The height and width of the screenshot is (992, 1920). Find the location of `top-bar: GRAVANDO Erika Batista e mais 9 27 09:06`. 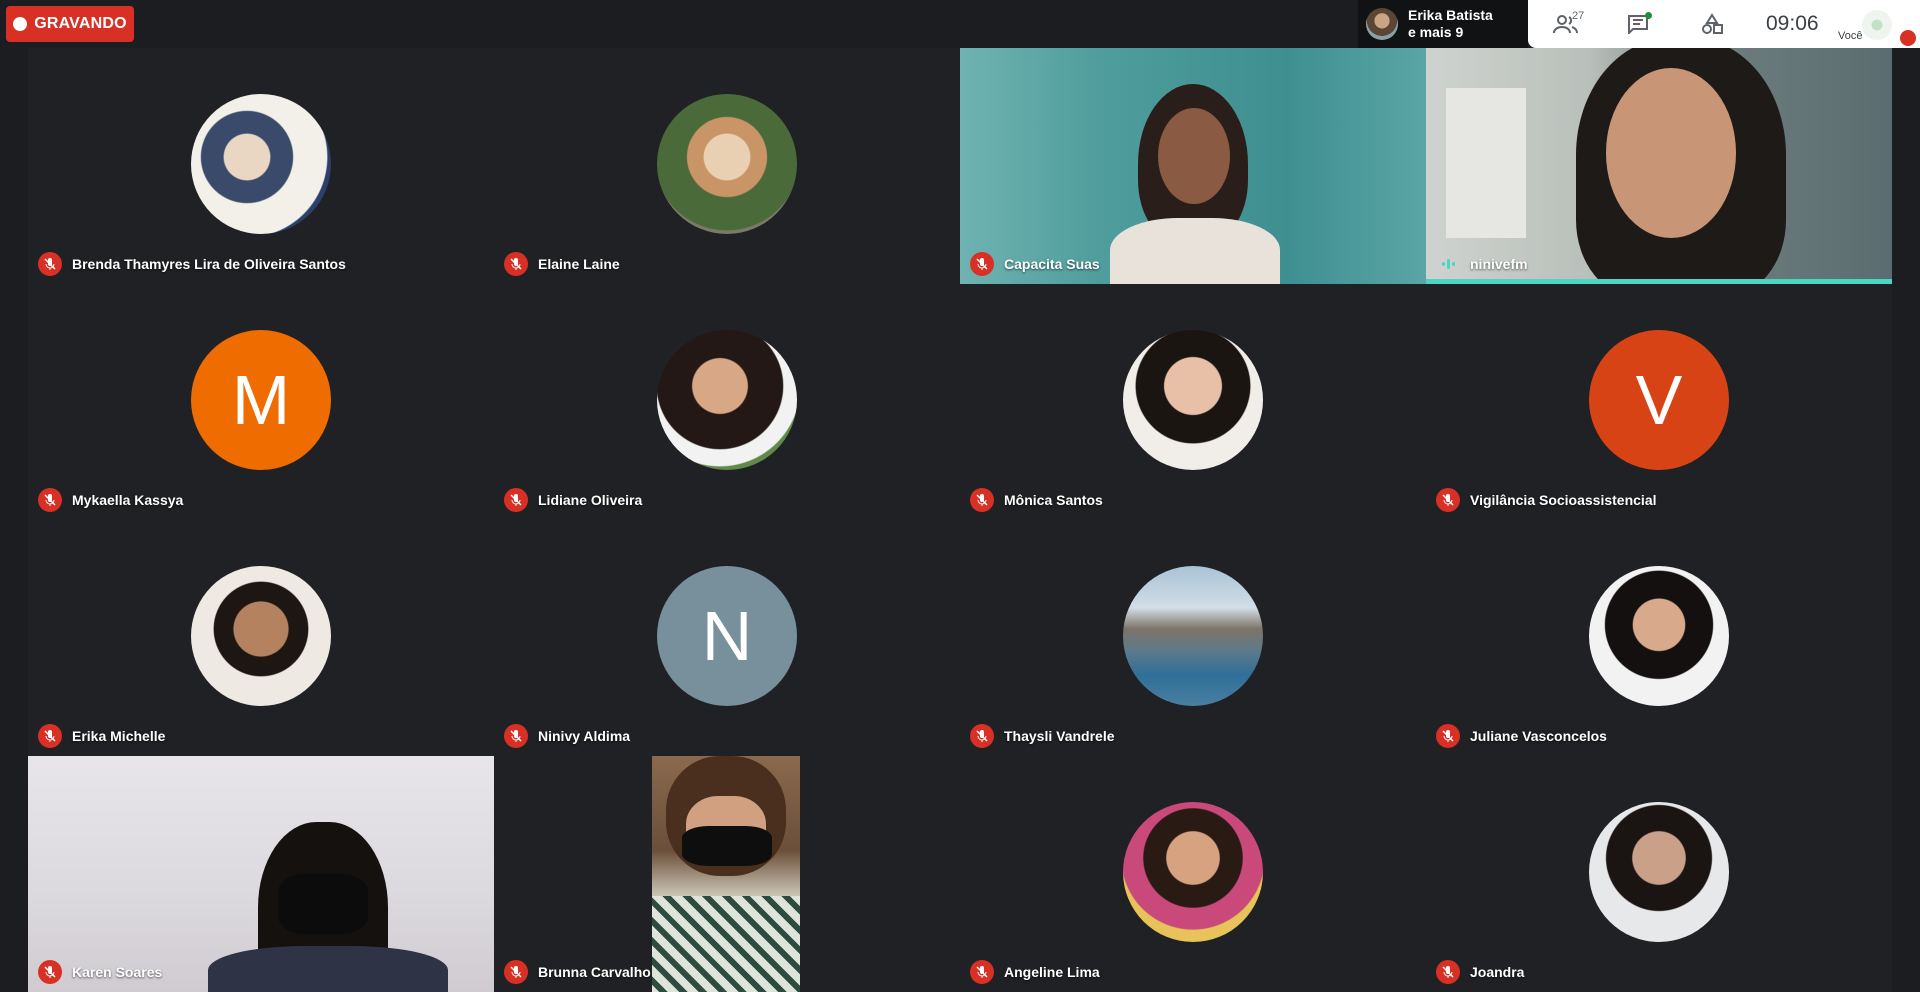

top-bar: GRAVANDO Erika Batista e mais 9 27 09:06 is located at coordinates (960, 24).